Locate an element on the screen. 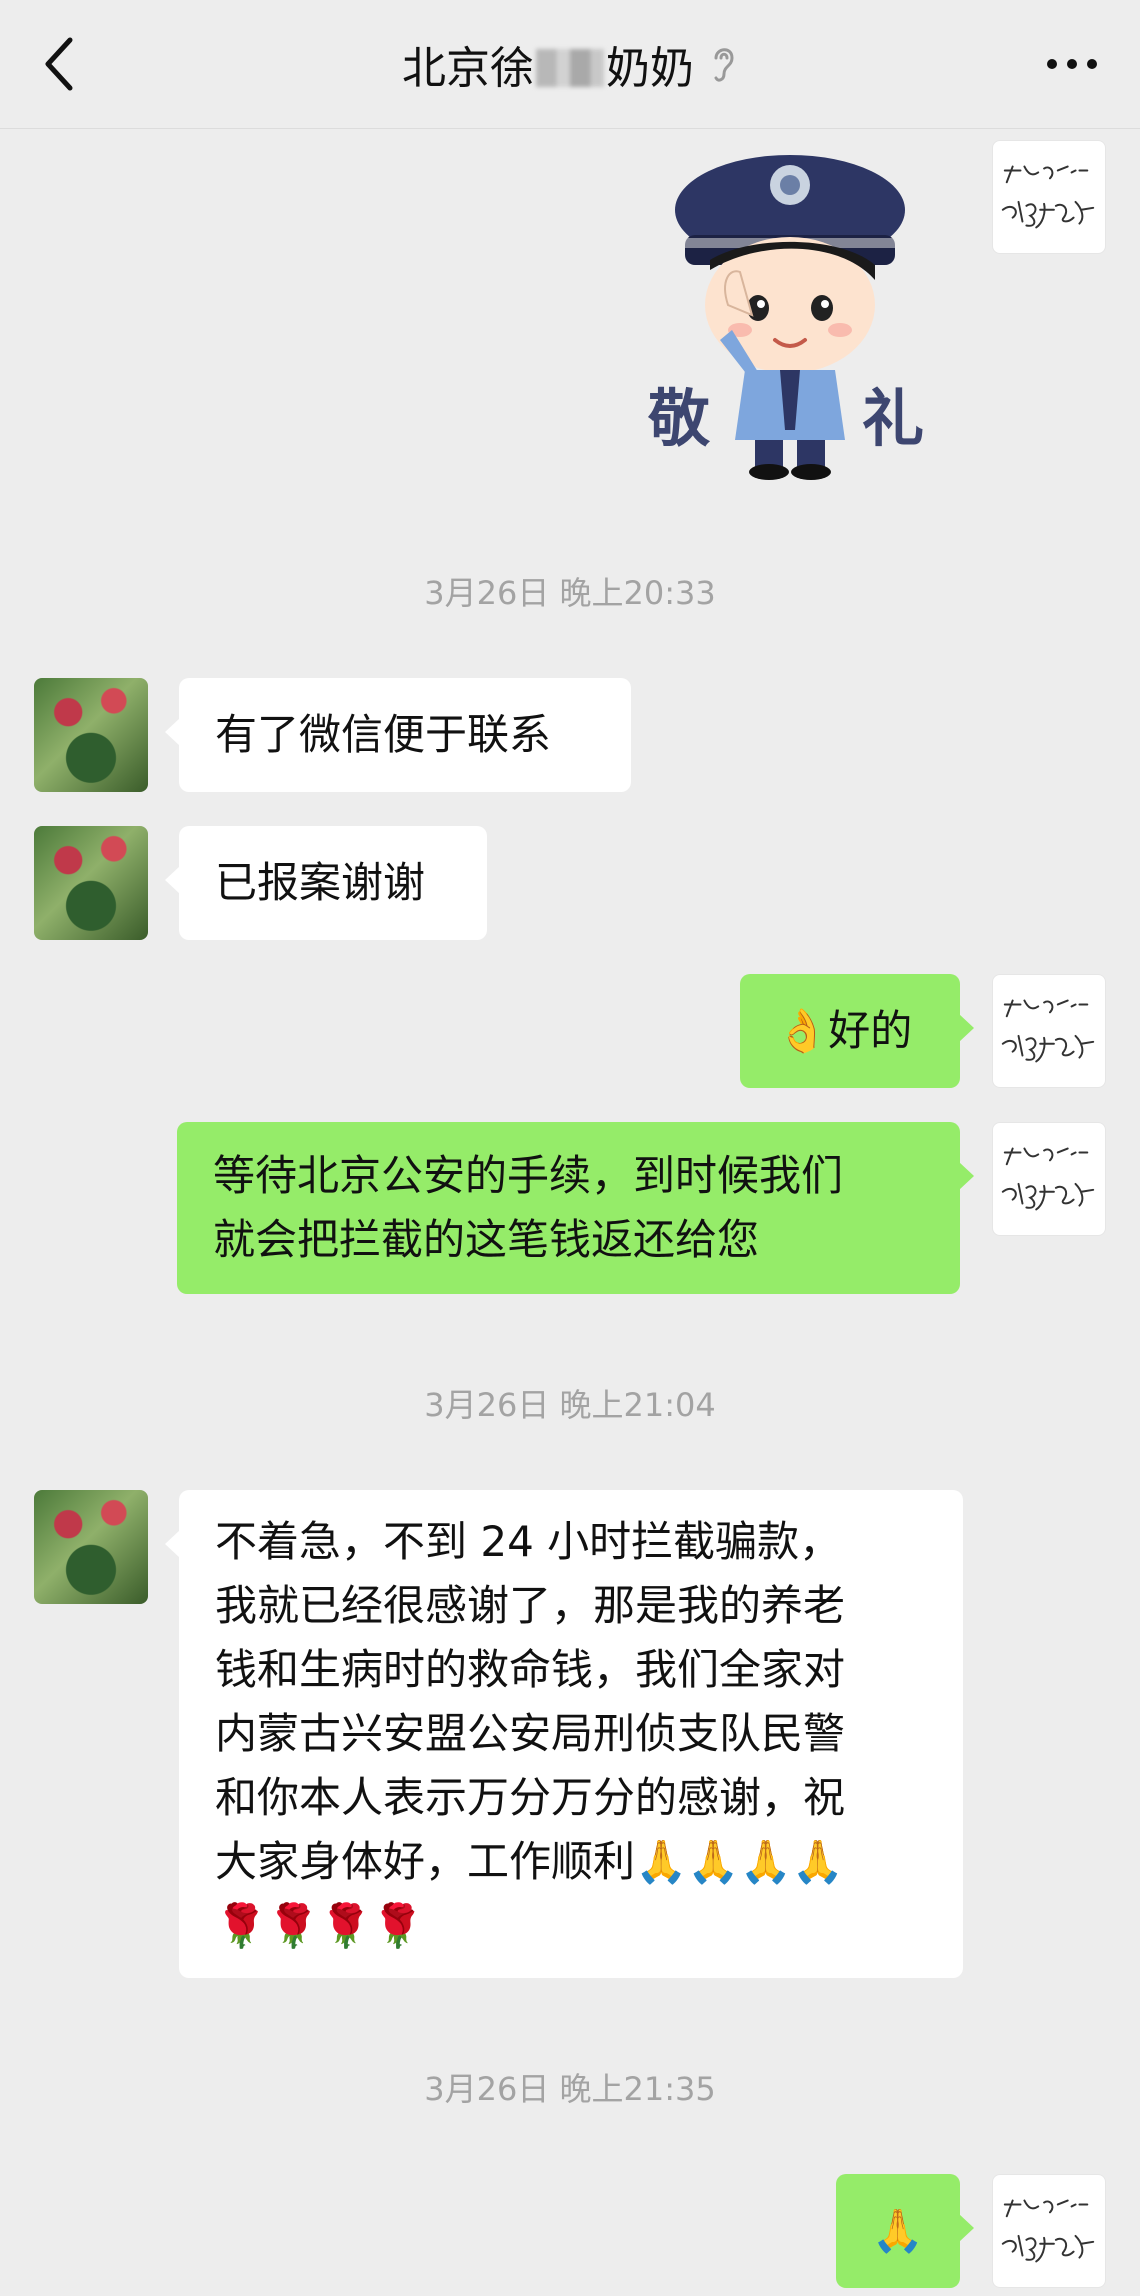 The width and height of the screenshot is (1140, 2296). timestamp: 3月26日 晚上21:04 is located at coordinates (570, 1405).